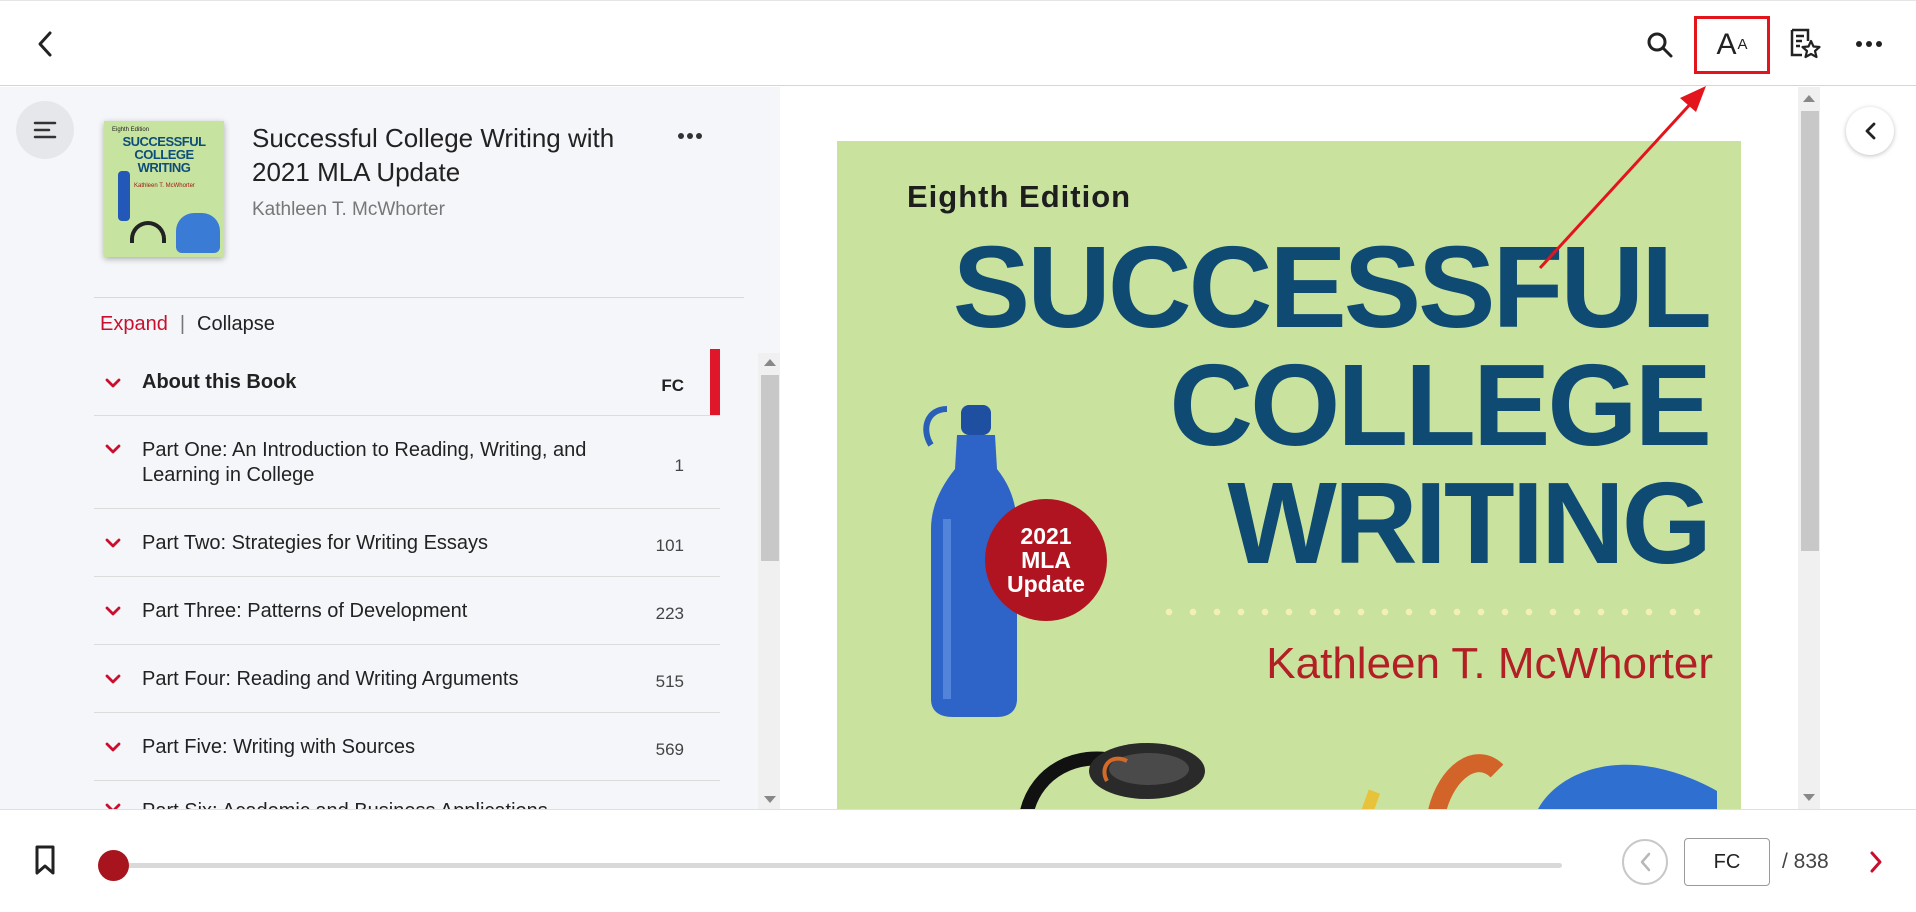 Image resolution: width=1916 pixels, height=912 pixels. I want to click on search-icon, so click(1660, 45).